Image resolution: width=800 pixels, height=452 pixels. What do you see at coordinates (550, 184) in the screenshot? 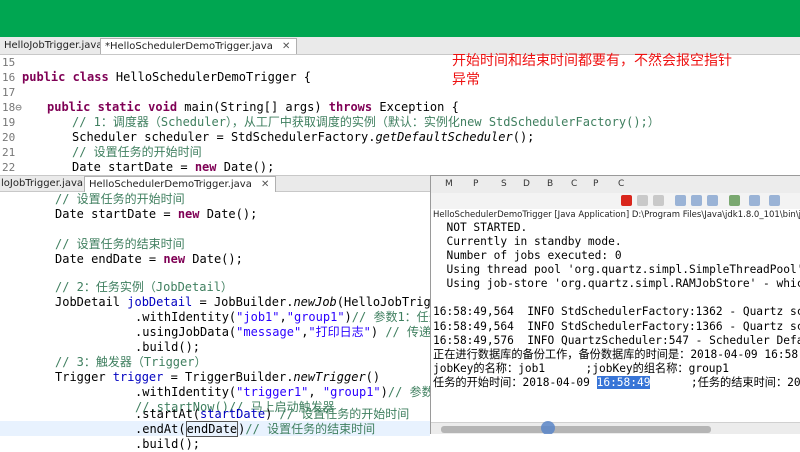
I see `tab-snippets: B` at bounding box center [550, 184].